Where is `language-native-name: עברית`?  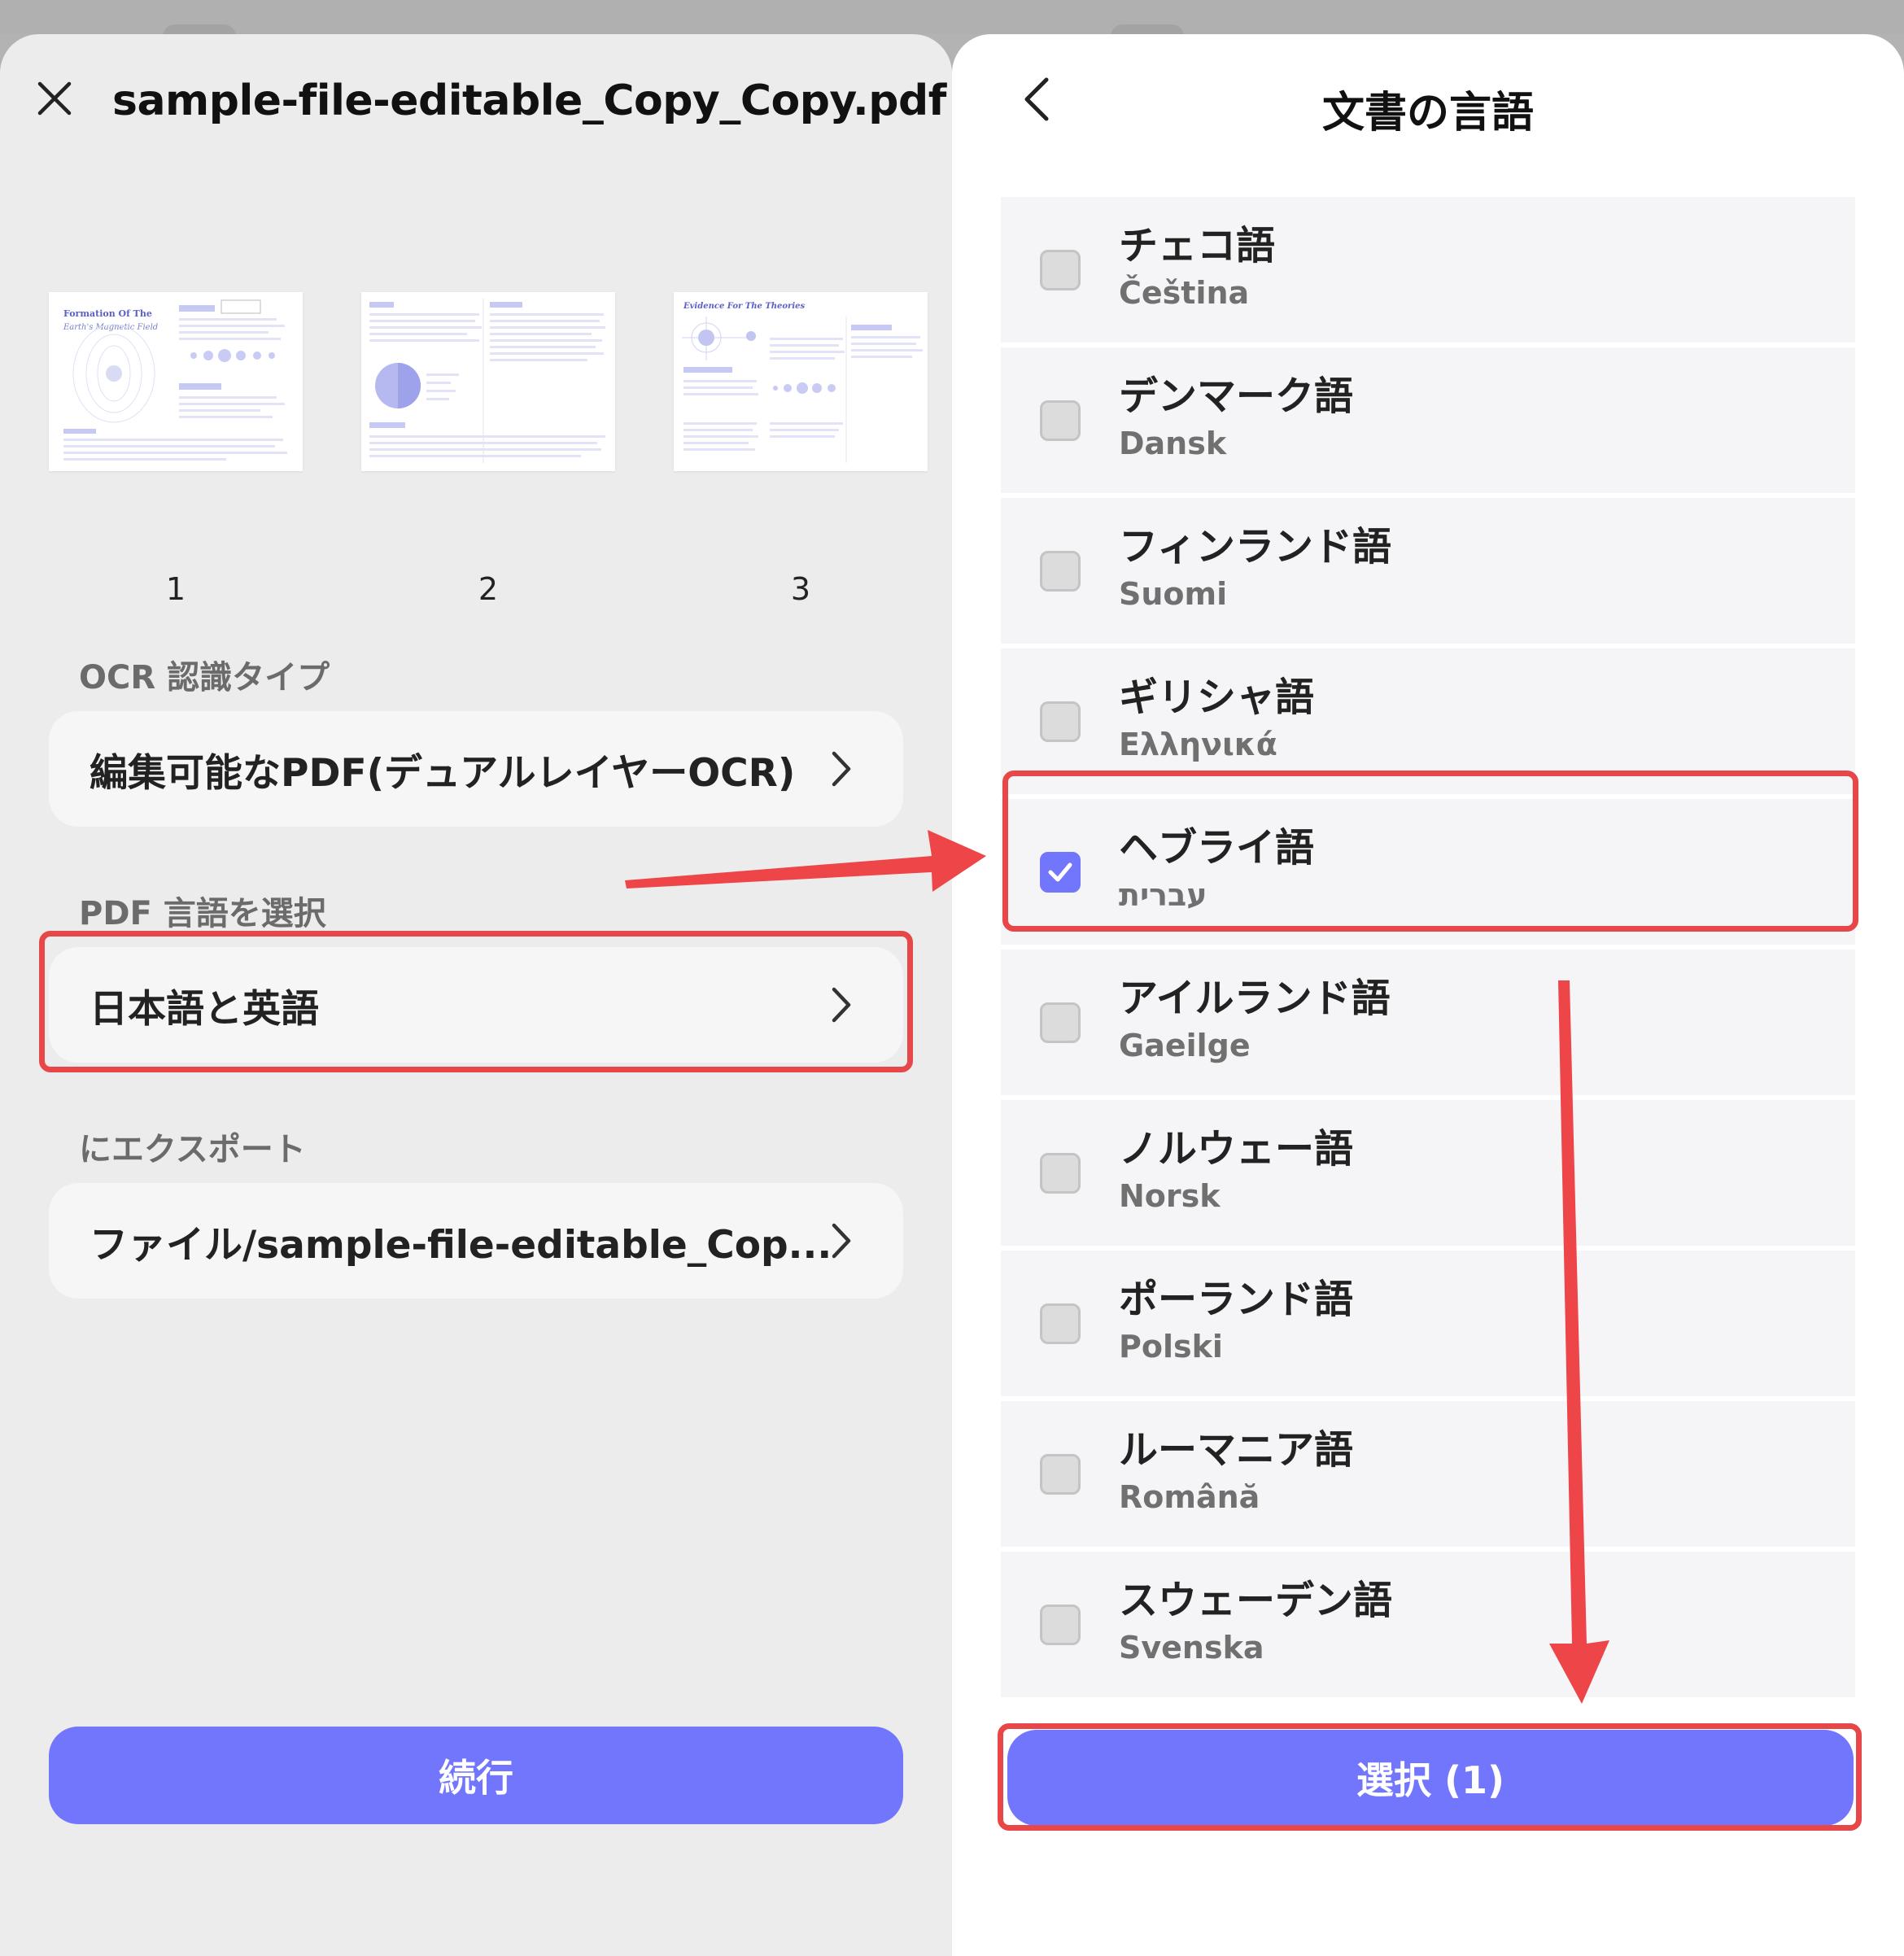
language-native-name: עברית is located at coordinates (1163, 895).